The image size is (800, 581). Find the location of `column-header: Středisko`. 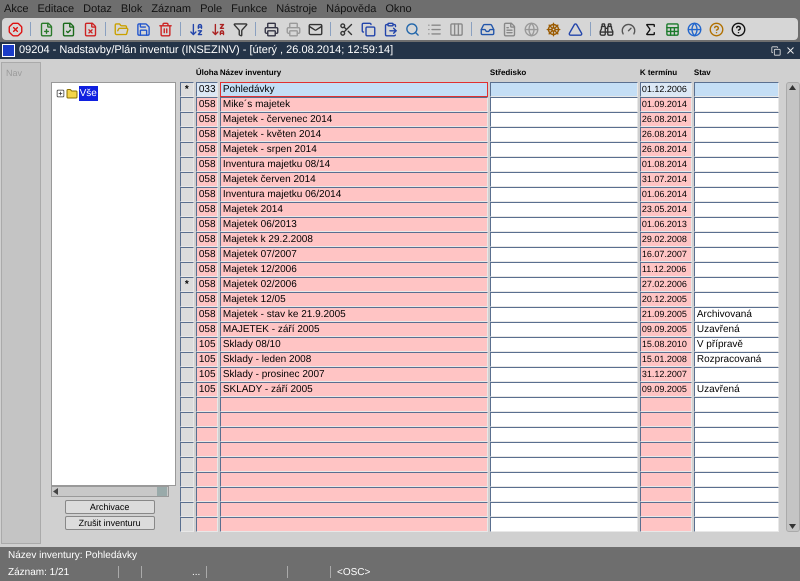

column-header: Středisko is located at coordinates (509, 72).